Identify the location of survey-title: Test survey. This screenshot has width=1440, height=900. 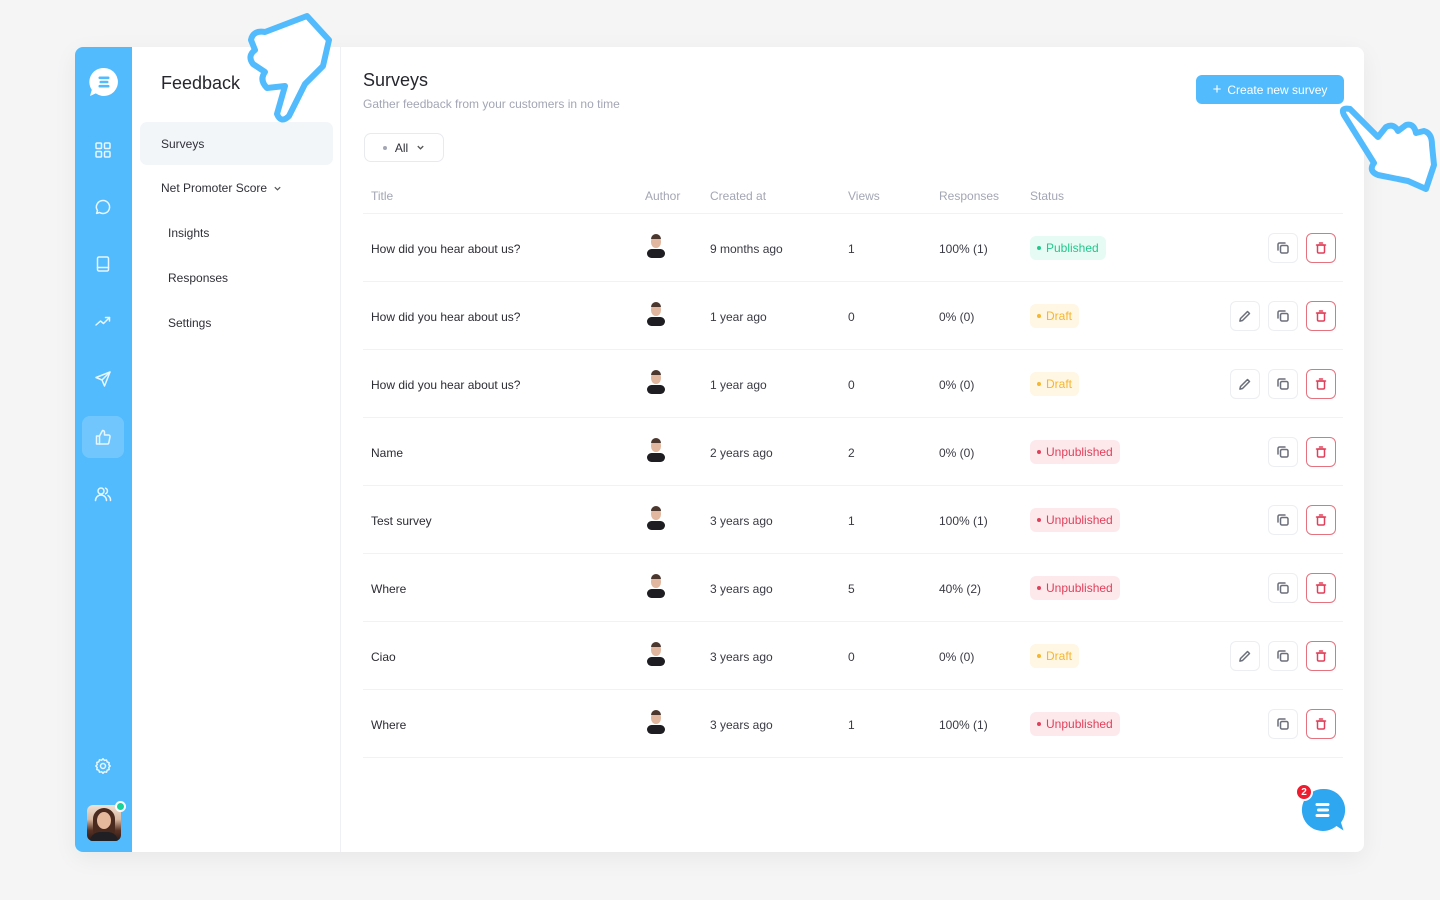
(401, 521).